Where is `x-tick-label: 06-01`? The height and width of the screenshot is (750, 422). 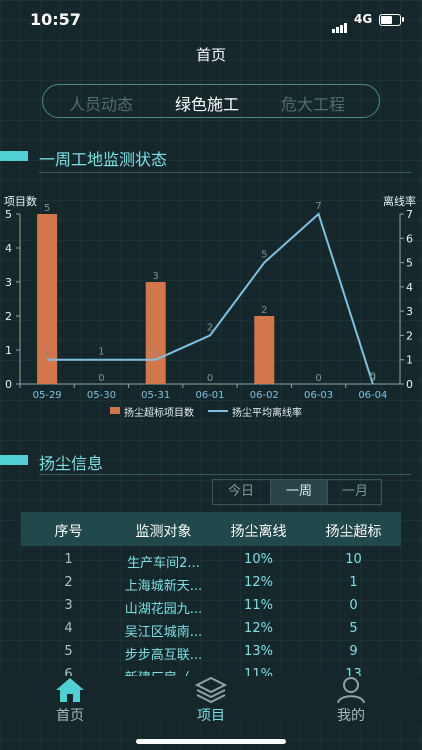
x-tick-label: 06-01 is located at coordinates (209, 395).